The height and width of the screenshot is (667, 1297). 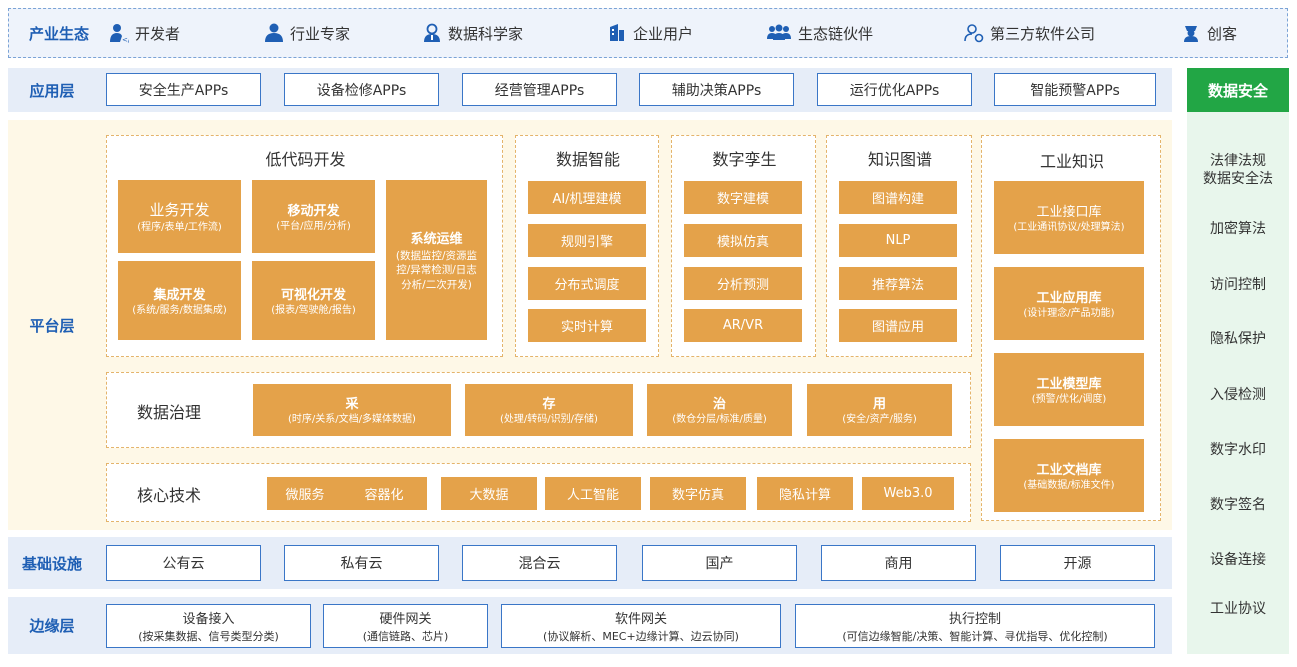 What do you see at coordinates (179, 209) in the screenshot?
I see `block-title: 业务开发` at bounding box center [179, 209].